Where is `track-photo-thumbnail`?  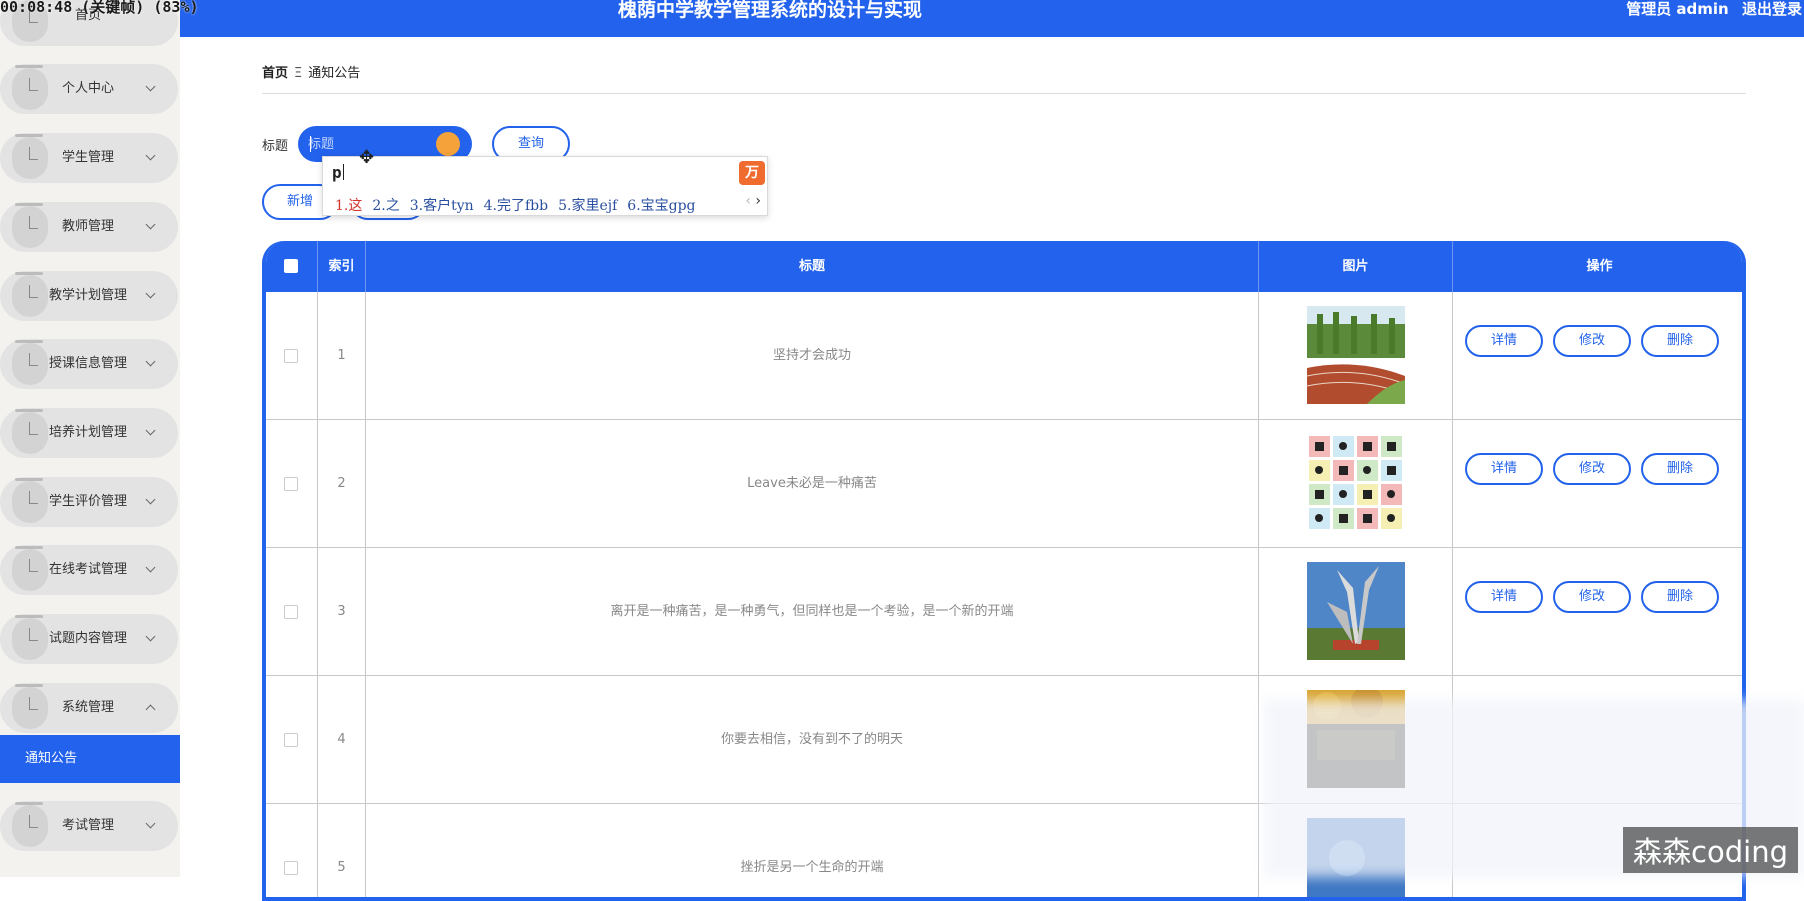 track-photo-thumbnail is located at coordinates (1356, 355).